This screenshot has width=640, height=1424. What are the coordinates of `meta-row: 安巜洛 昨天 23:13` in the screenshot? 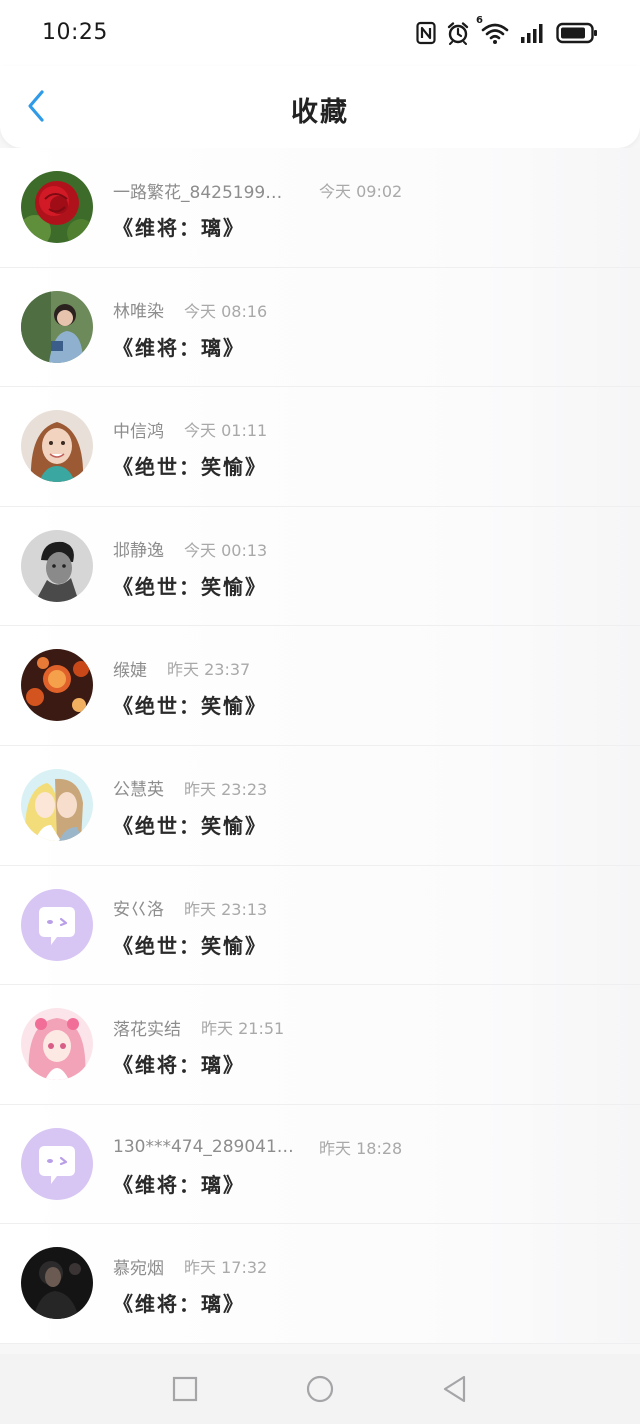 It's located at (190, 908).